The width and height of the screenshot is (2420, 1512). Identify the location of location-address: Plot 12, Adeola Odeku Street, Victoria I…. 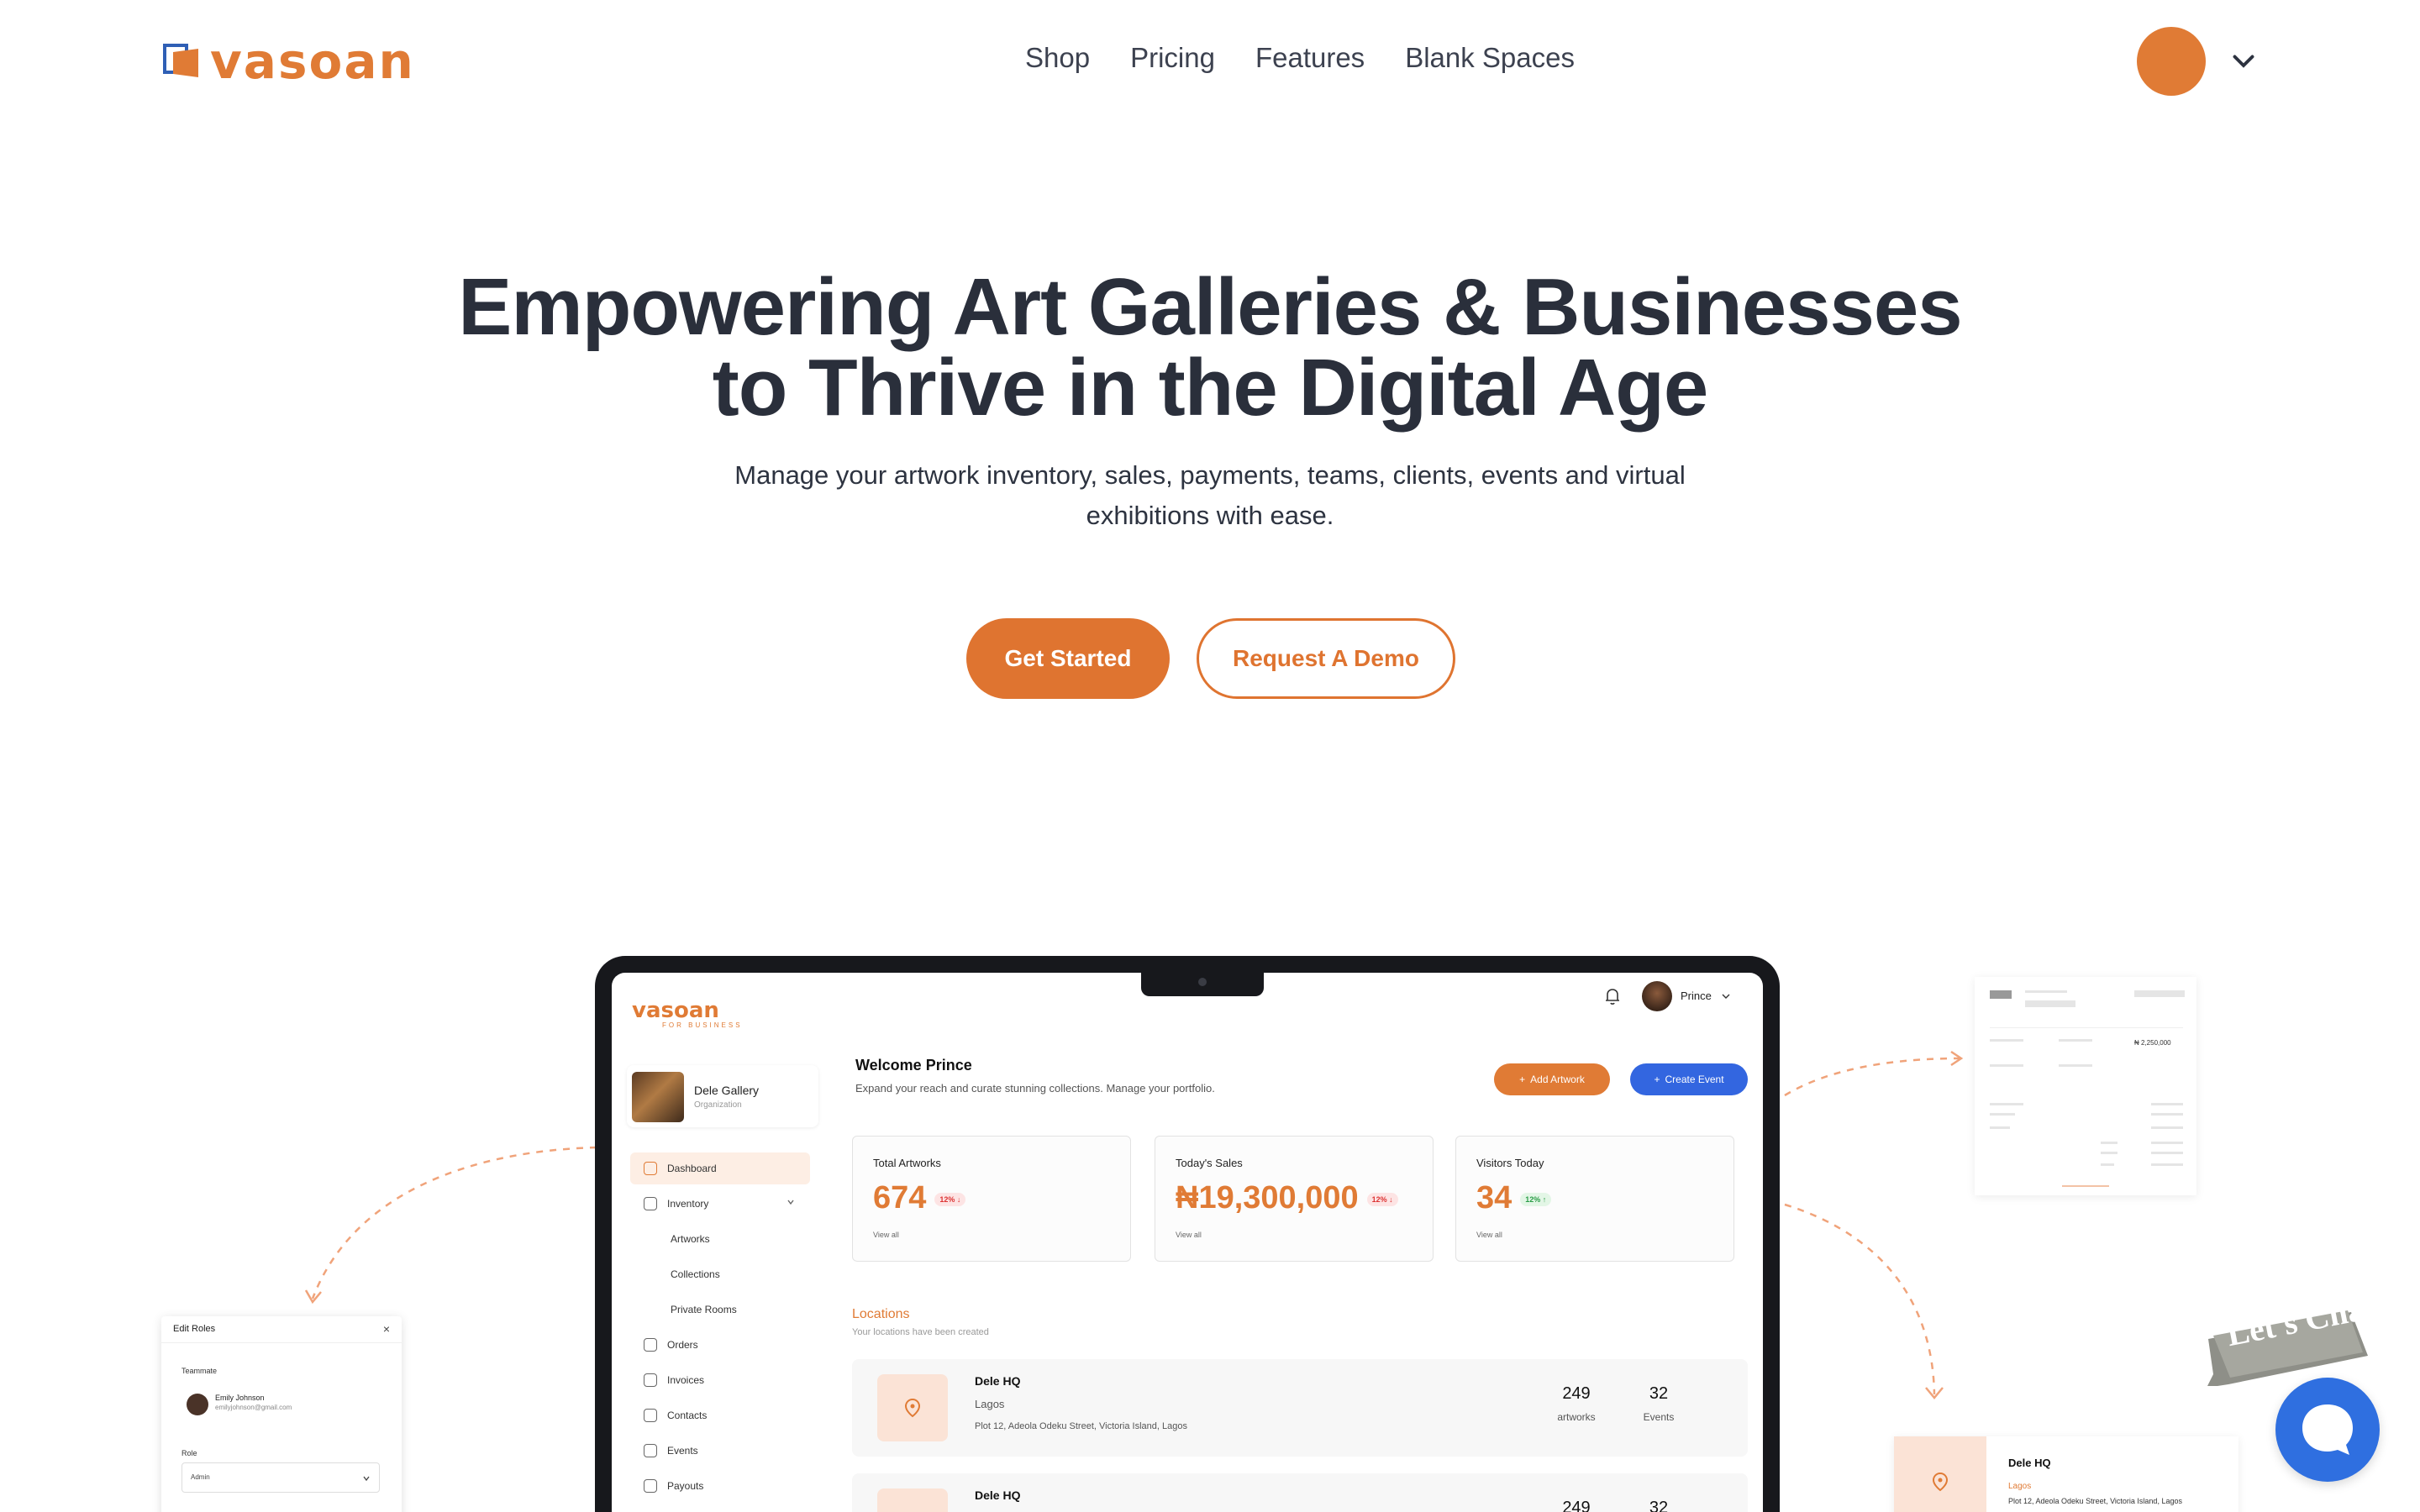
(2095, 1501).